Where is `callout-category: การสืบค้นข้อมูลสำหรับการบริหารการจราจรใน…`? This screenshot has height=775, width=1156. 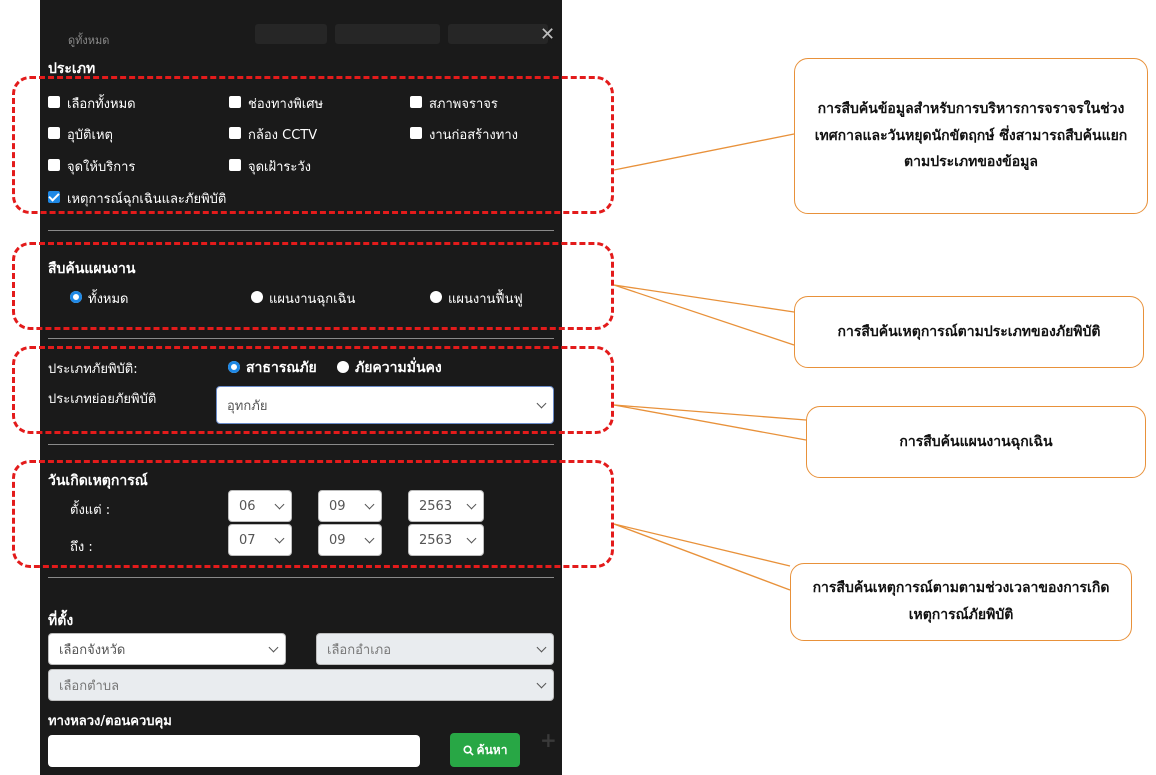
callout-category: การสืบค้นข้อมูลสำหรับการบริหารการจราจรใน… is located at coordinates (971, 136).